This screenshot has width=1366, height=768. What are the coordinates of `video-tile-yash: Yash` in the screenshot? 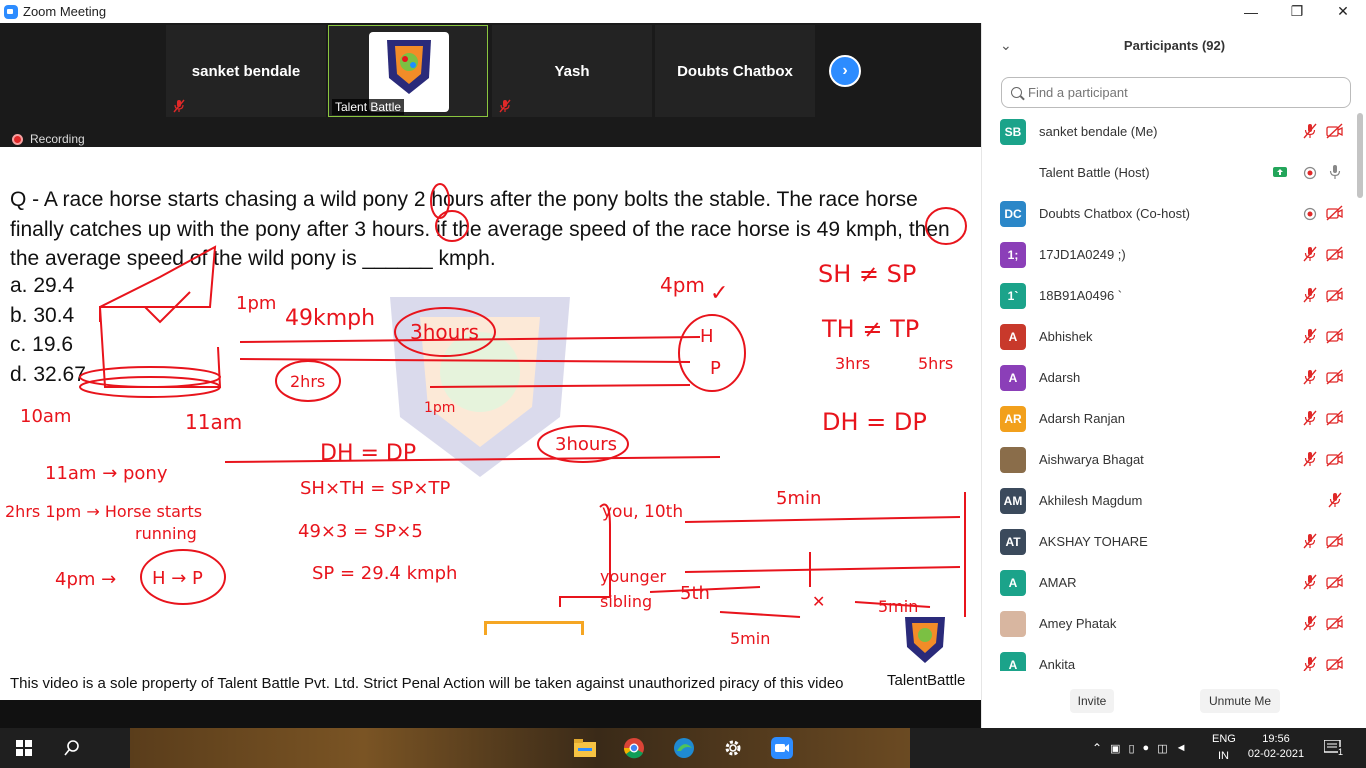 It's located at (572, 71).